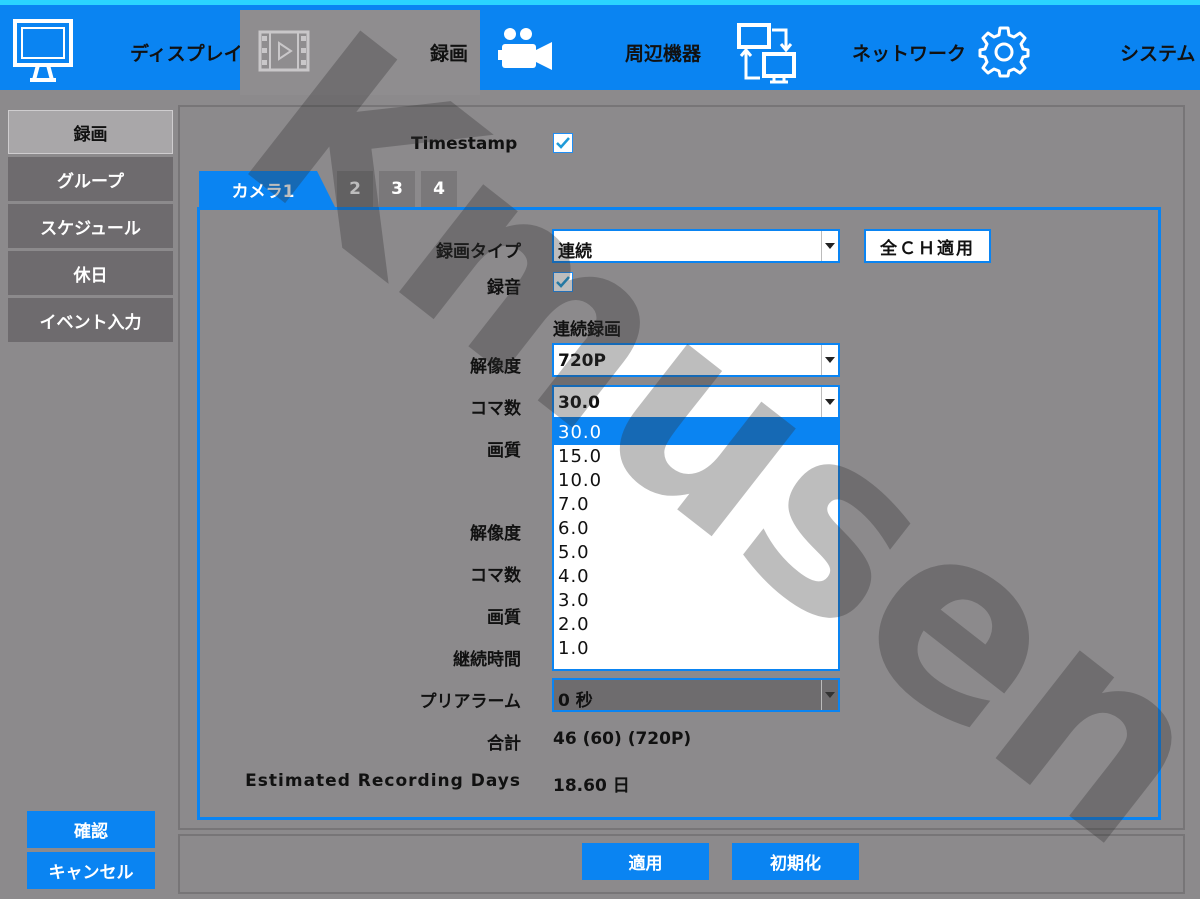  What do you see at coordinates (645, 861) in the screenshot?
I see `apply-button: 適用` at bounding box center [645, 861].